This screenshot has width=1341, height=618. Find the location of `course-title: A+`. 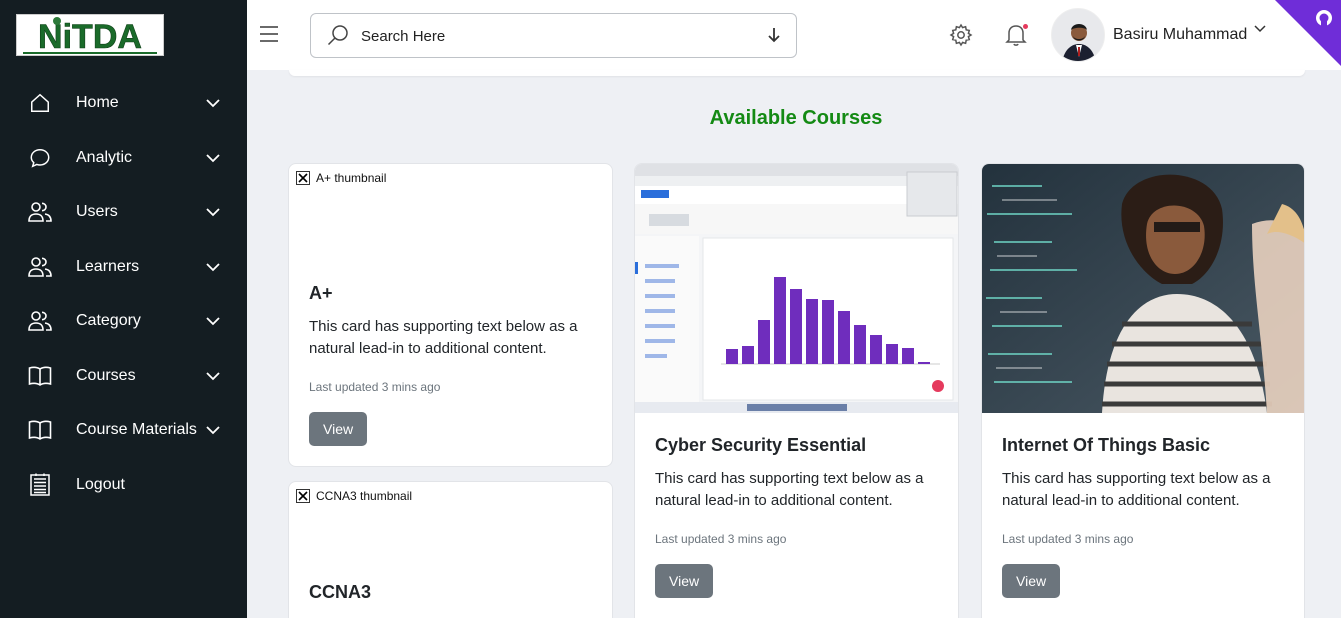

course-title: A+ is located at coordinates (321, 293).